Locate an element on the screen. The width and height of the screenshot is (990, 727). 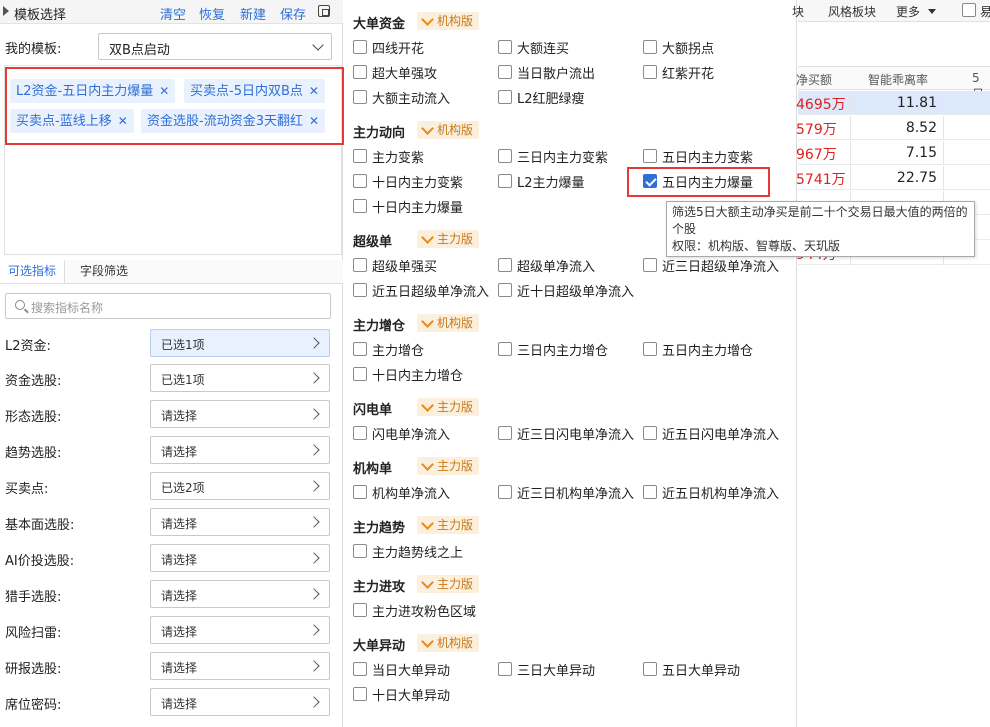
indicator-row: 研报选股: 请选择 is located at coordinates (171, 666).